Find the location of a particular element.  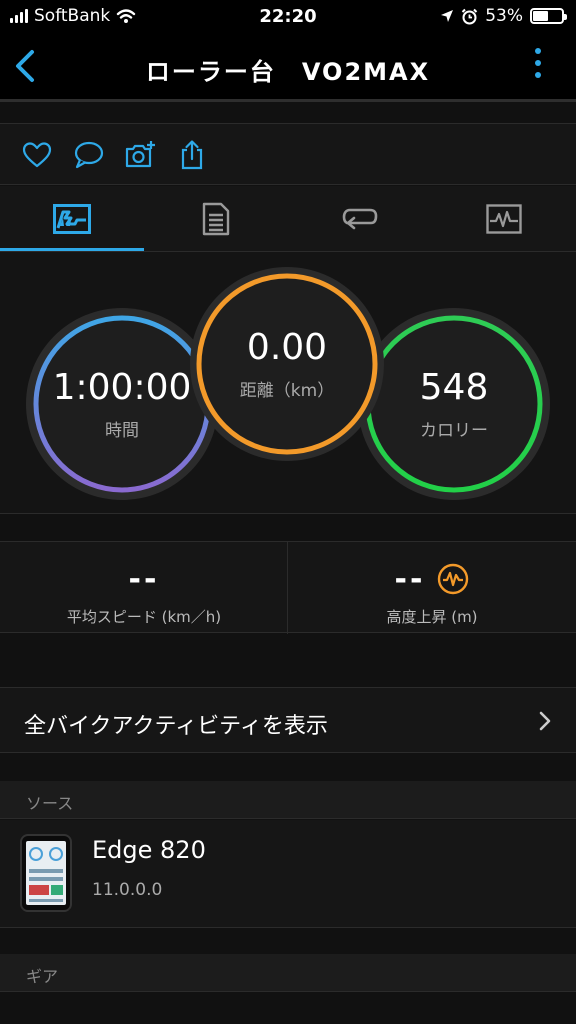

calories-gauge: 548 カロリー is located at coordinates (454, 404).